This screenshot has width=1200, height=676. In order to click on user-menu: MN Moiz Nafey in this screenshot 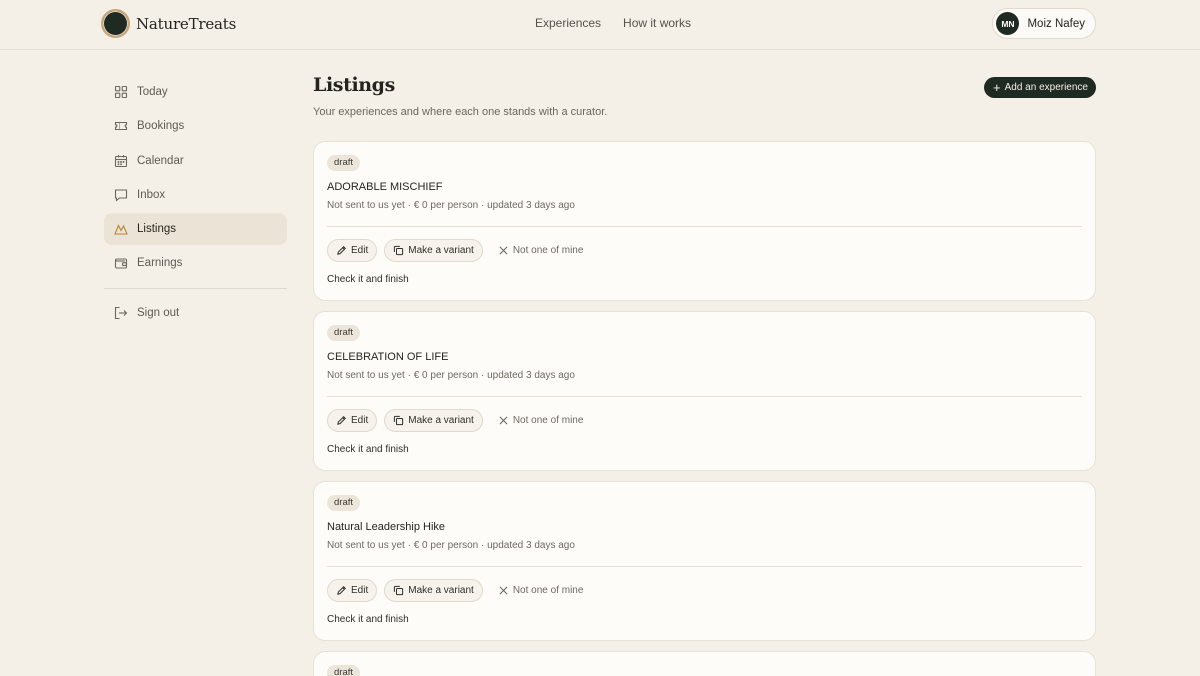, I will do `click(1044, 23)`.